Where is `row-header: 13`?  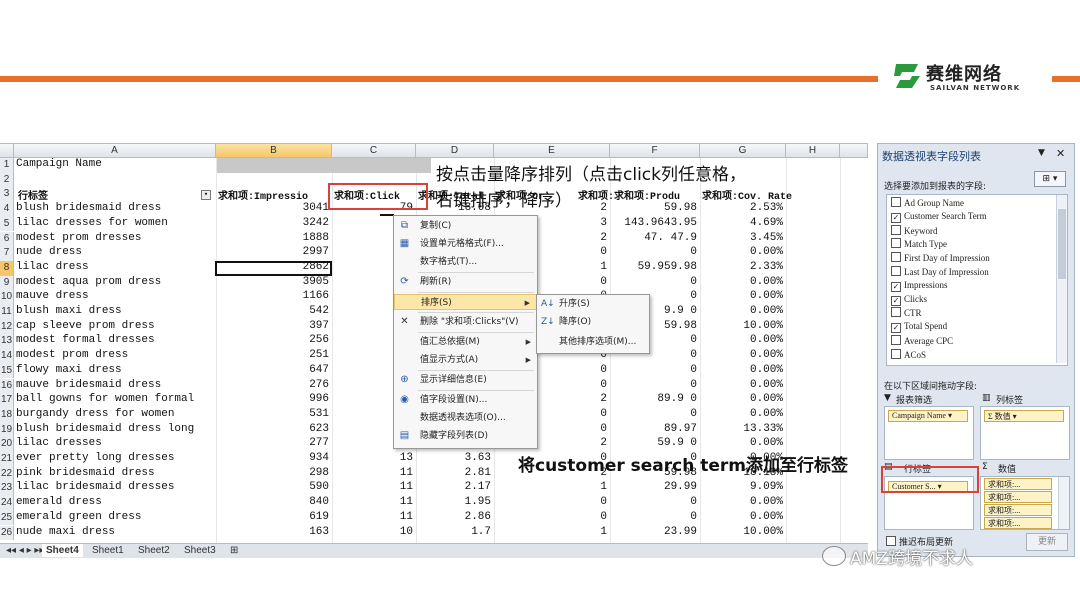
row-header: 13 is located at coordinates (7, 342).